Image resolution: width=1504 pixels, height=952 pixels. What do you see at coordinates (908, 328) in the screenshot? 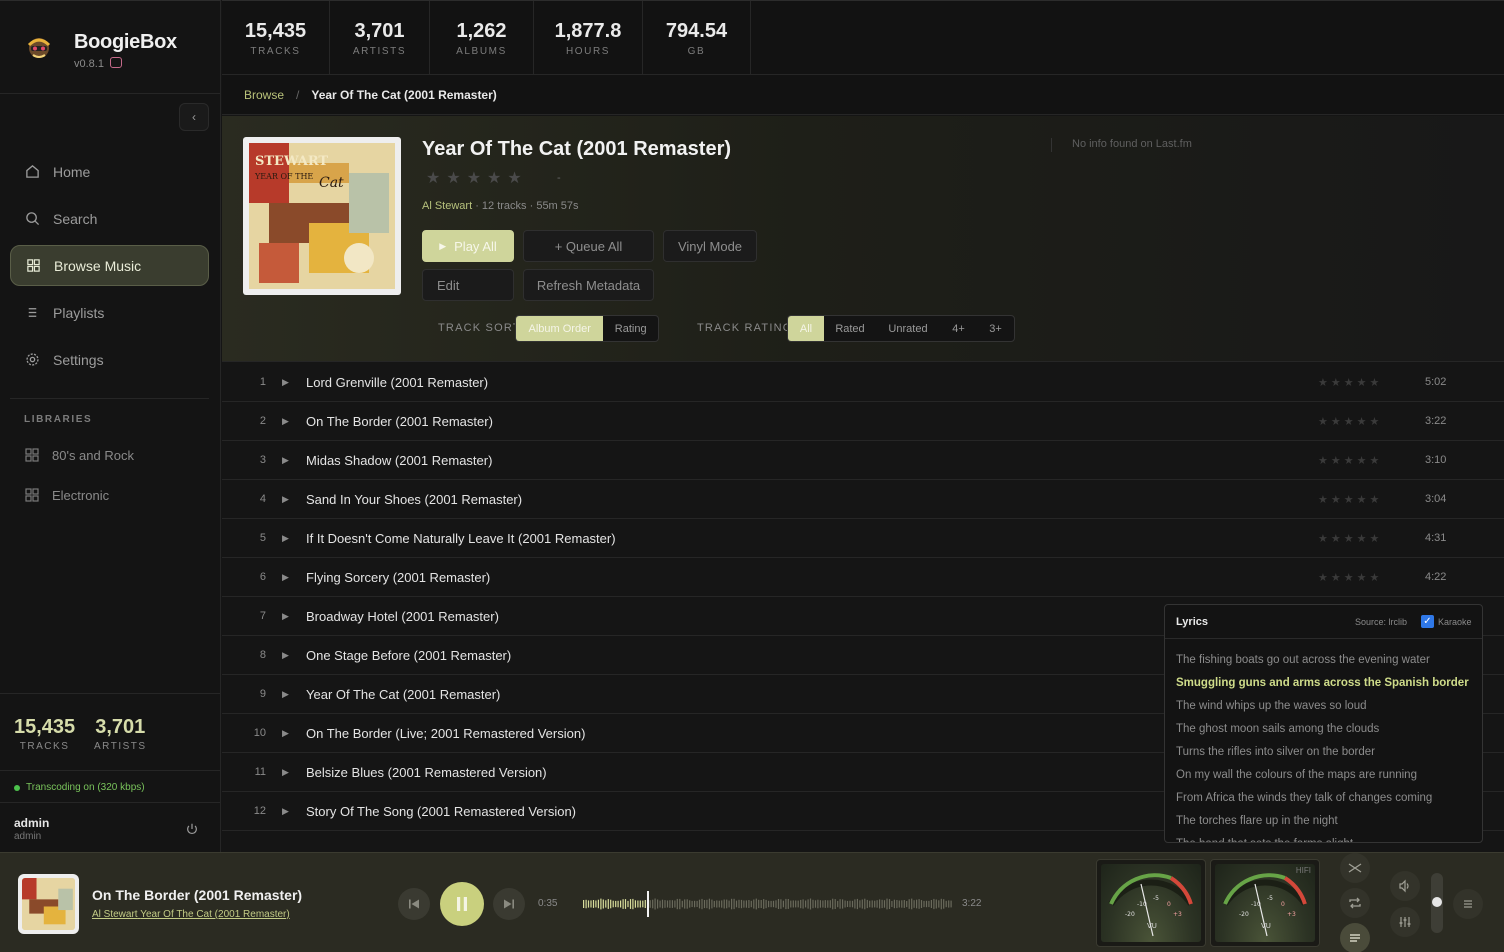
I see `rating-unrated-option: Unrated` at bounding box center [908, 328].